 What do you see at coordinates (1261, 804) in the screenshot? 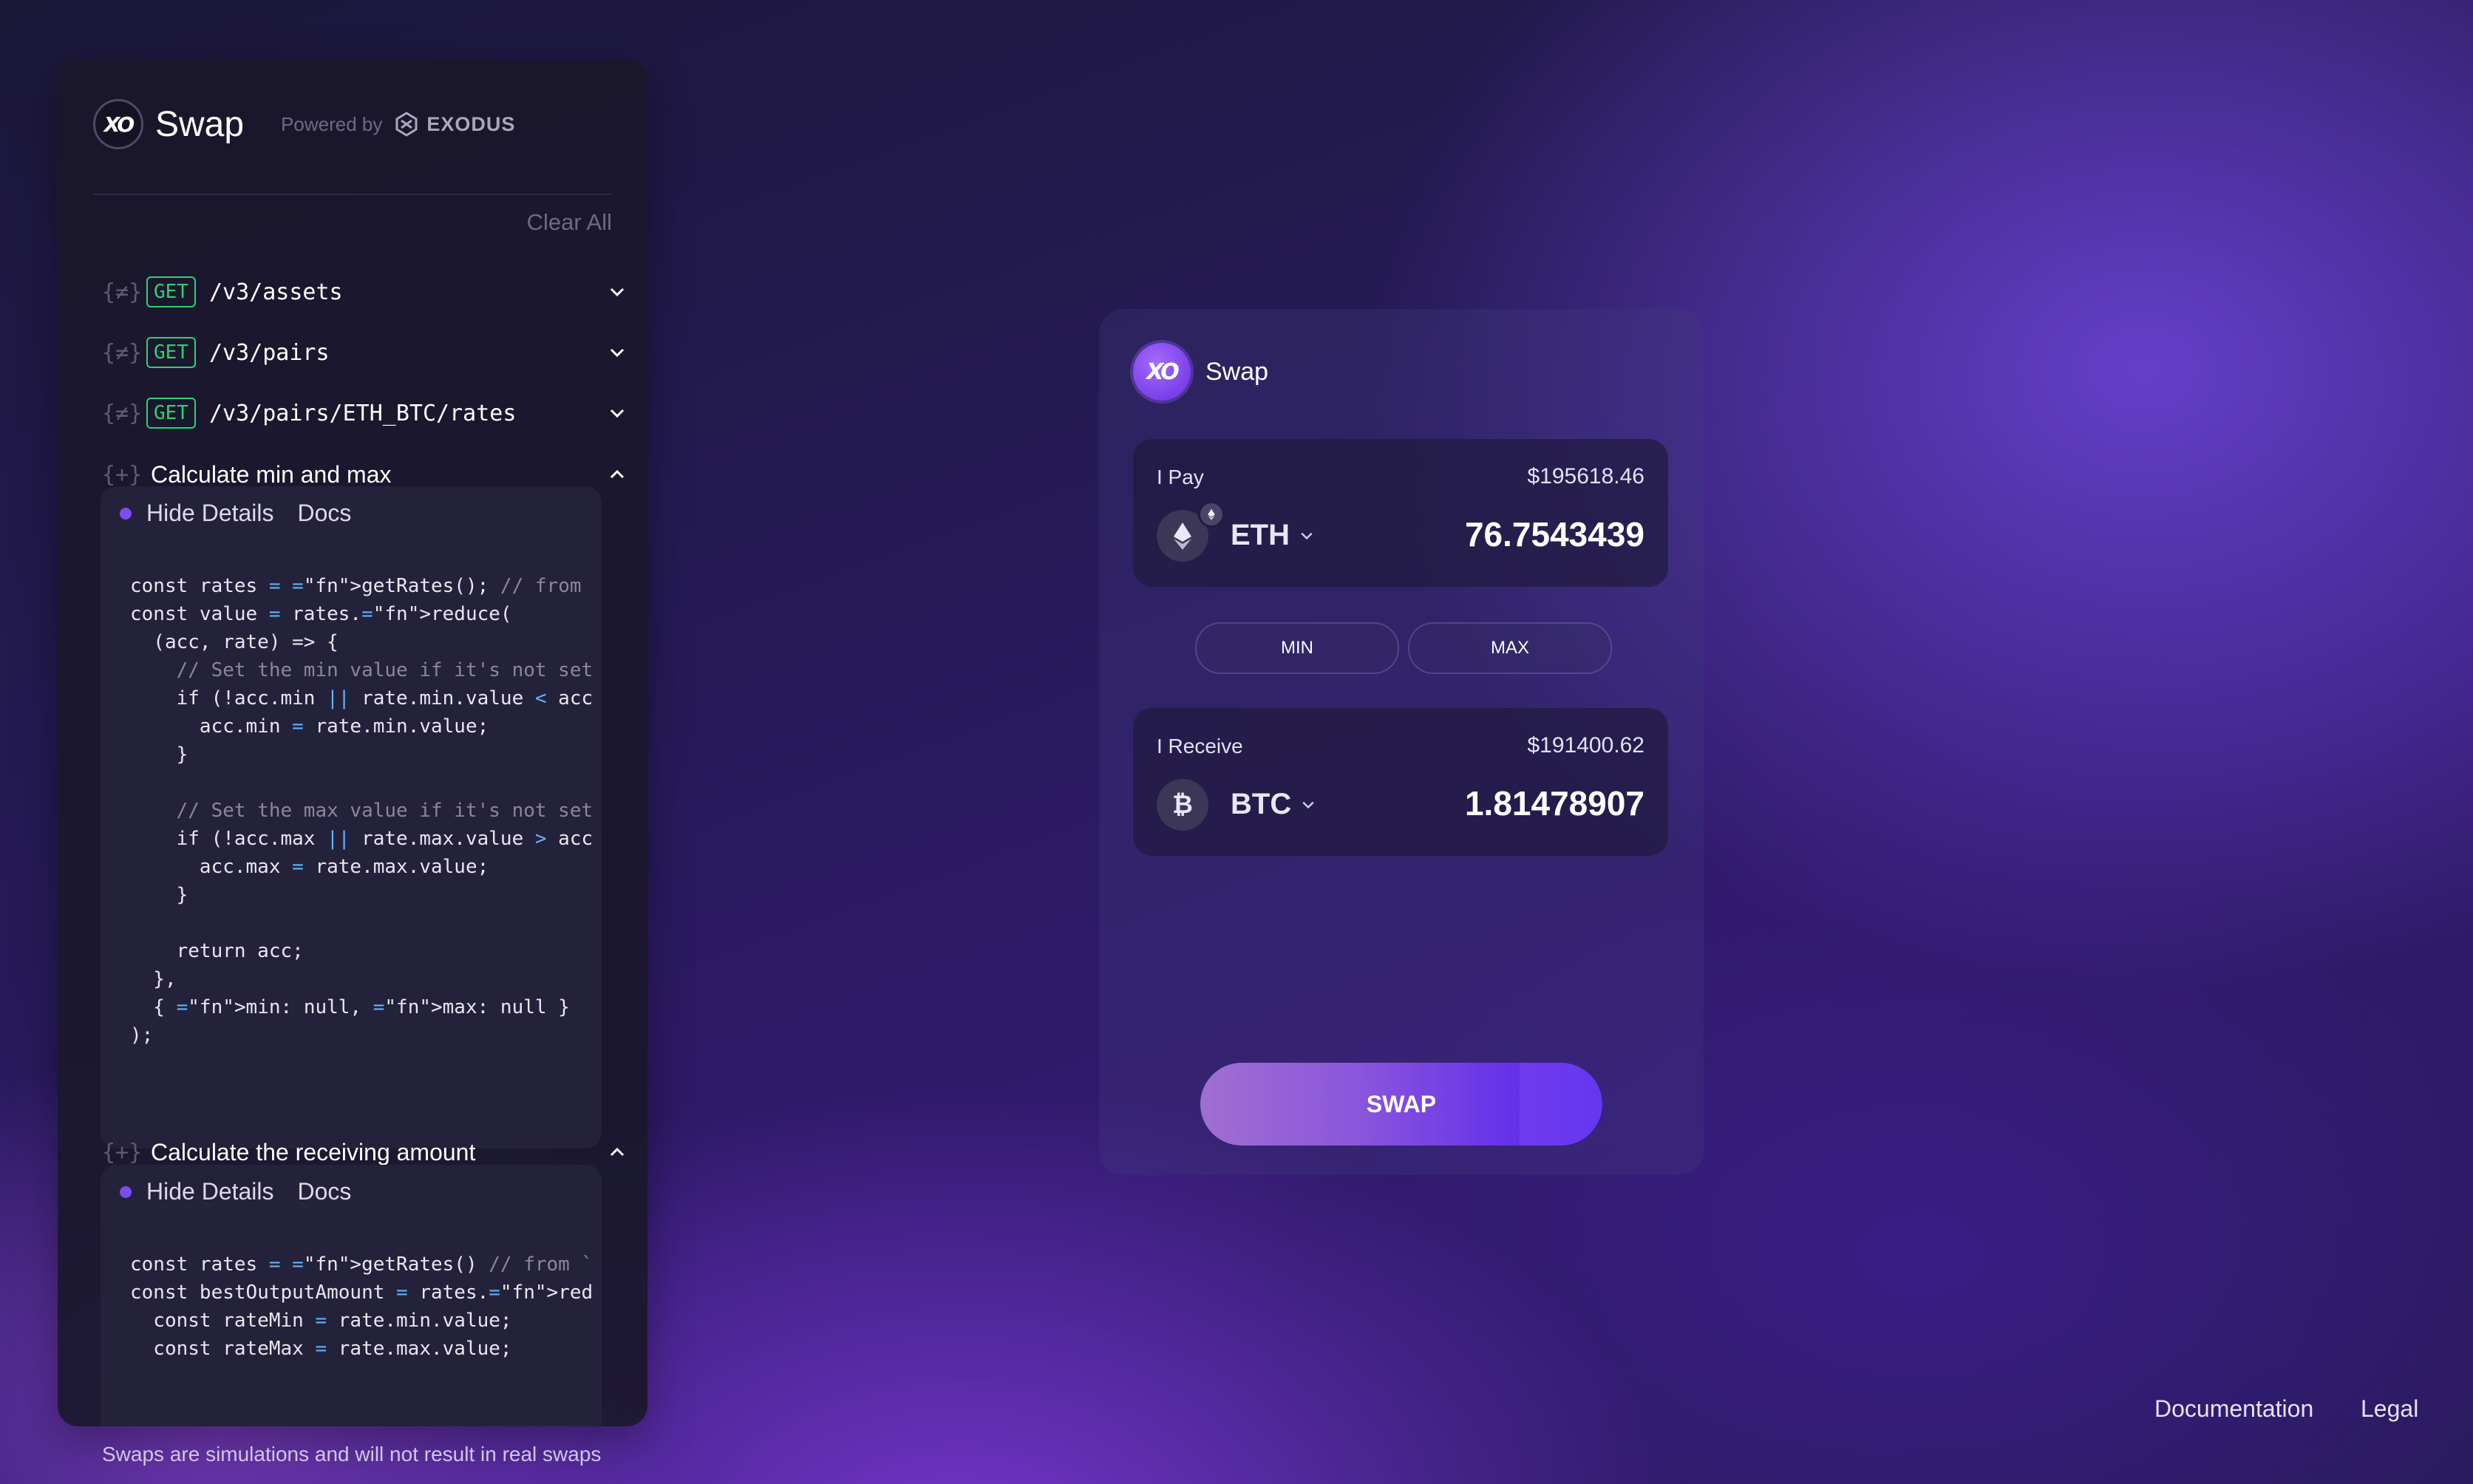
I see `receive-ticker: BTC` at bounding box center [1261, 804].